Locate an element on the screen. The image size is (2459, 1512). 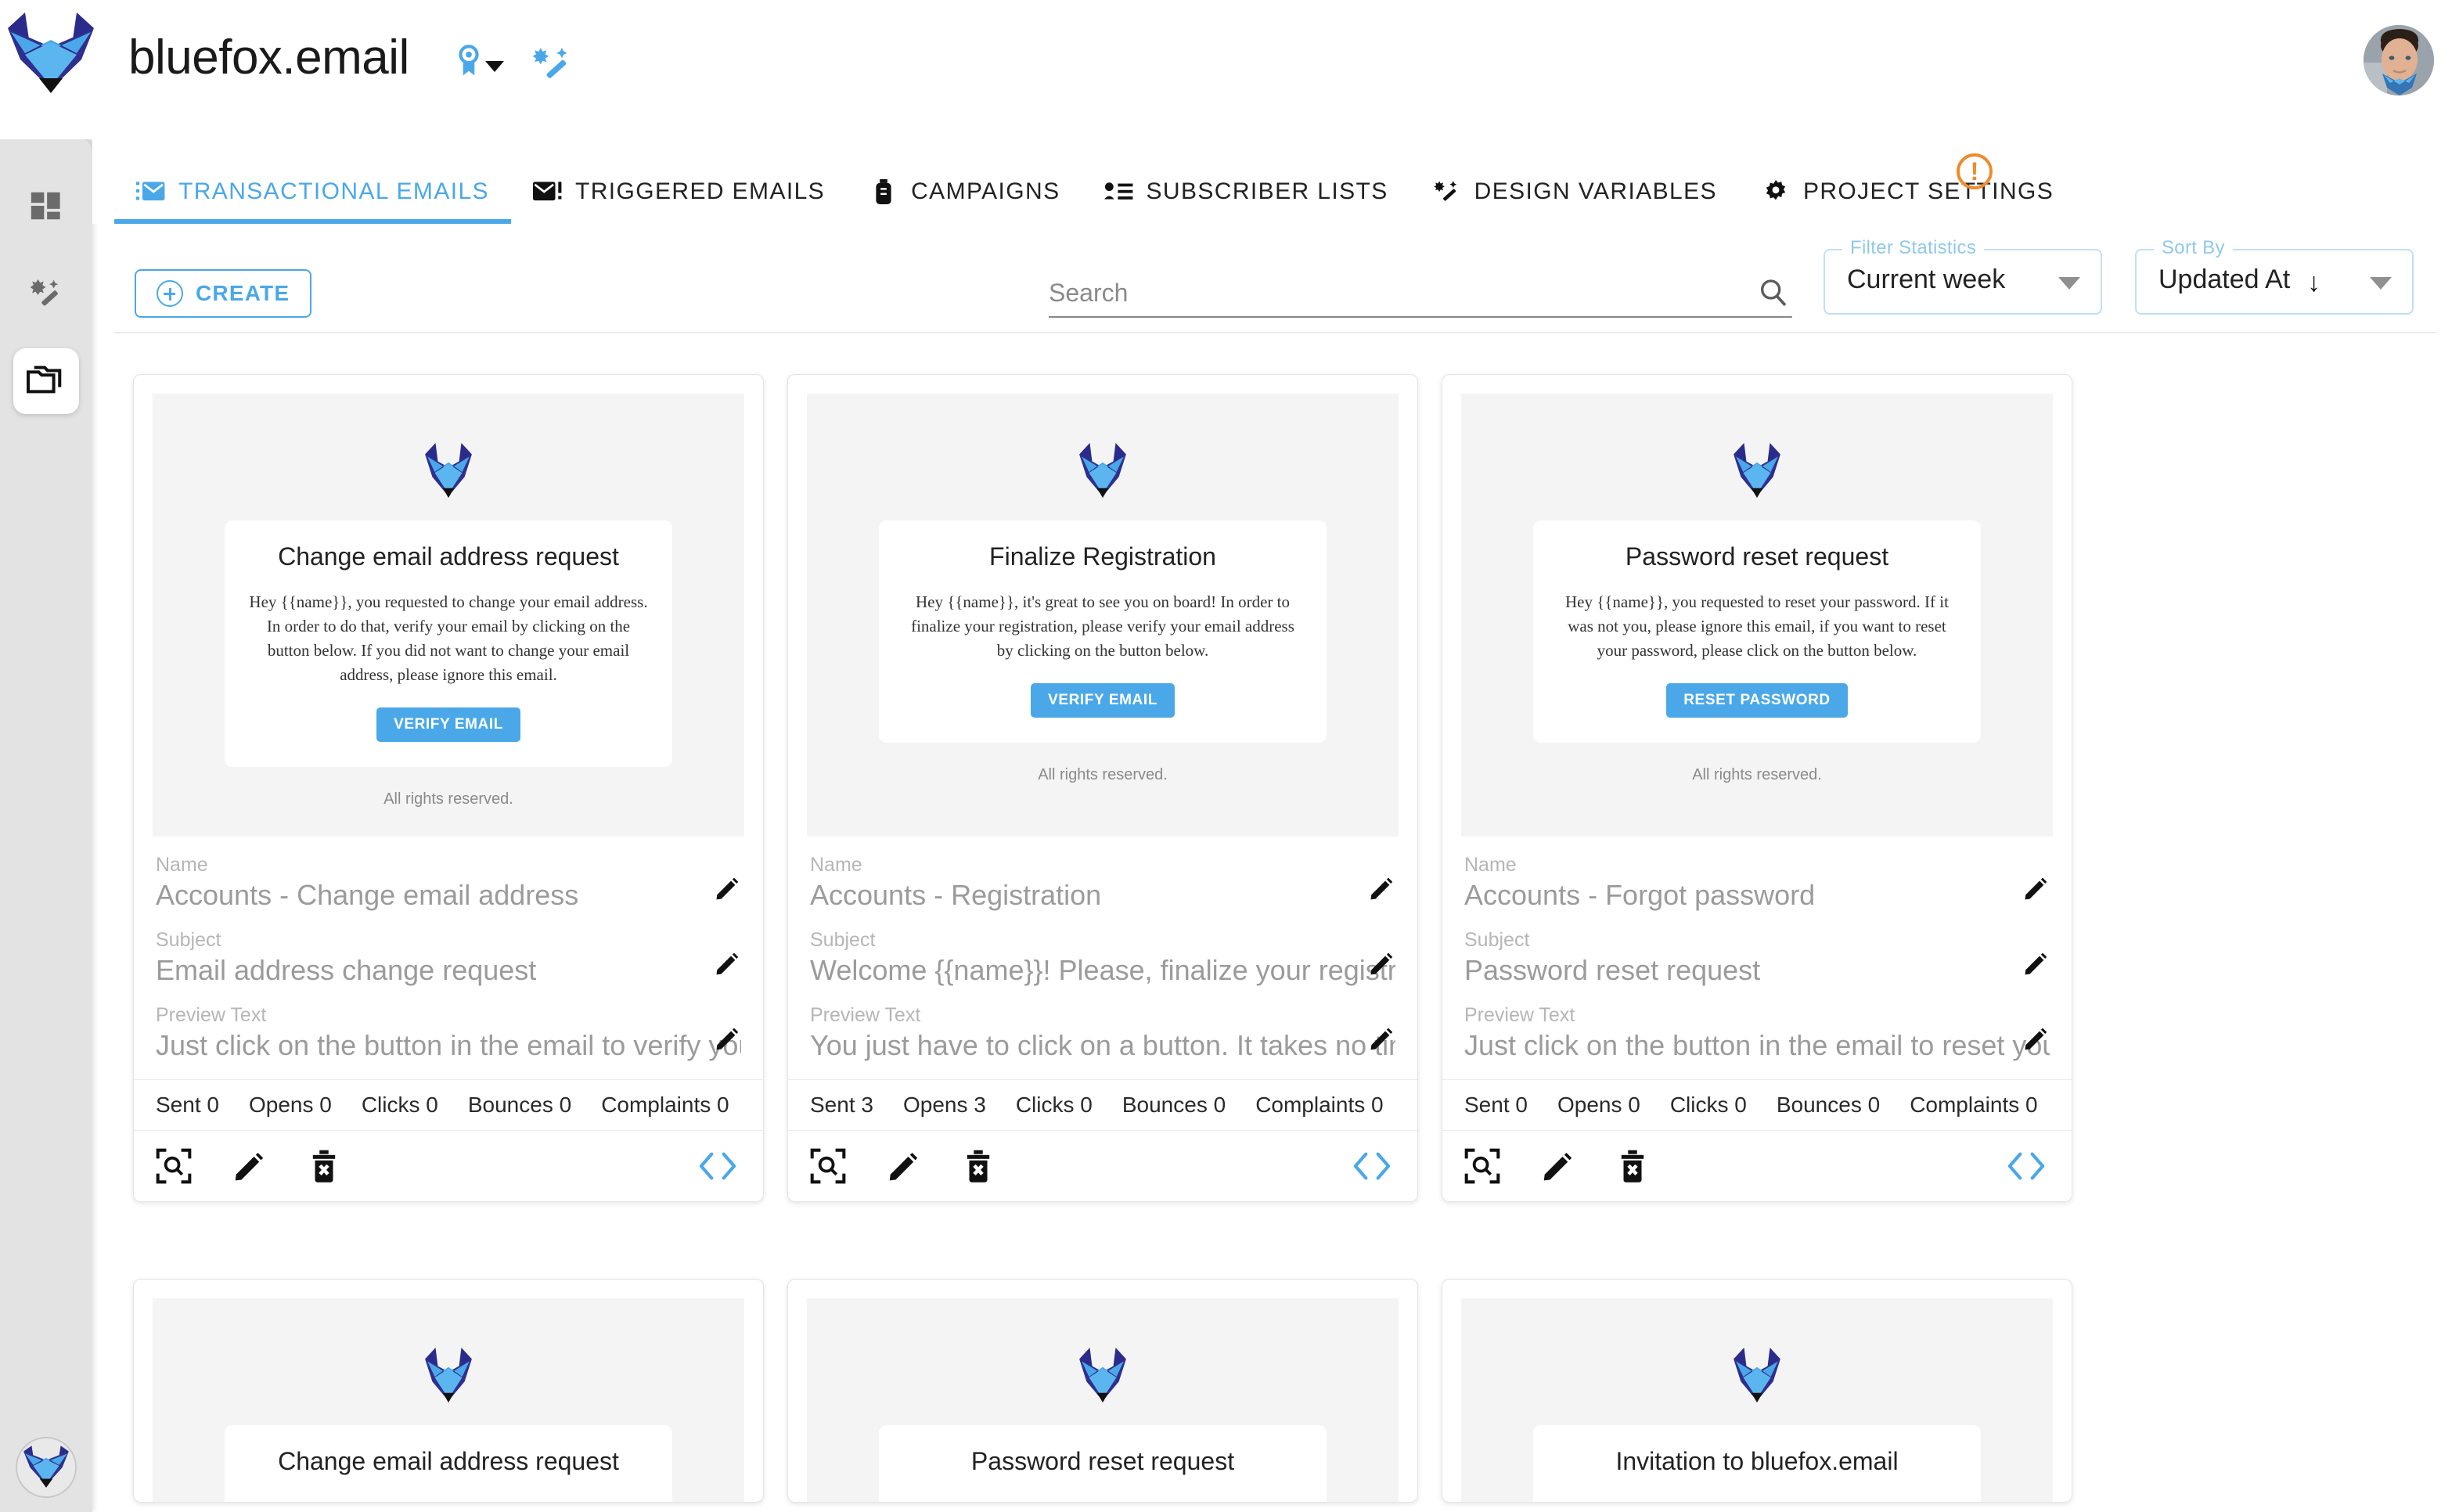
field-name: Name Accounts - Forgot password is located at coordinates (1757, 884).